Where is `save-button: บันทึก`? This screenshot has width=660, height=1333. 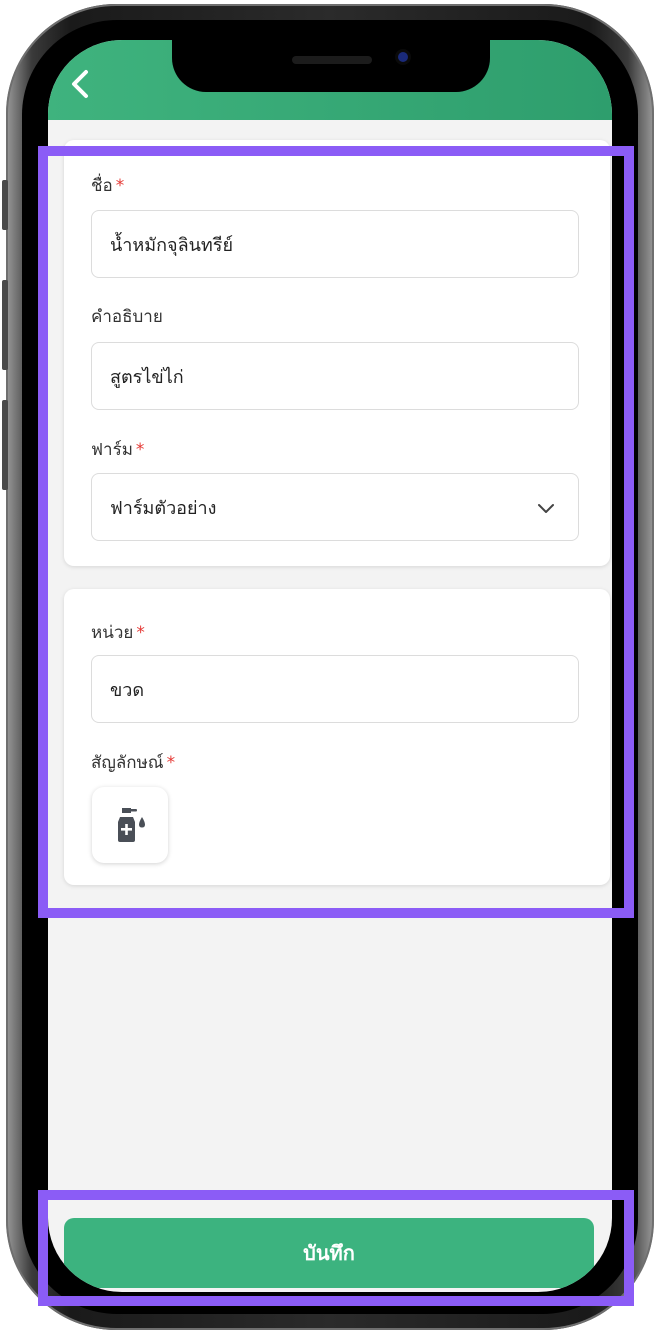
save-button: บันทึก is located at coordinates (329, 1253).